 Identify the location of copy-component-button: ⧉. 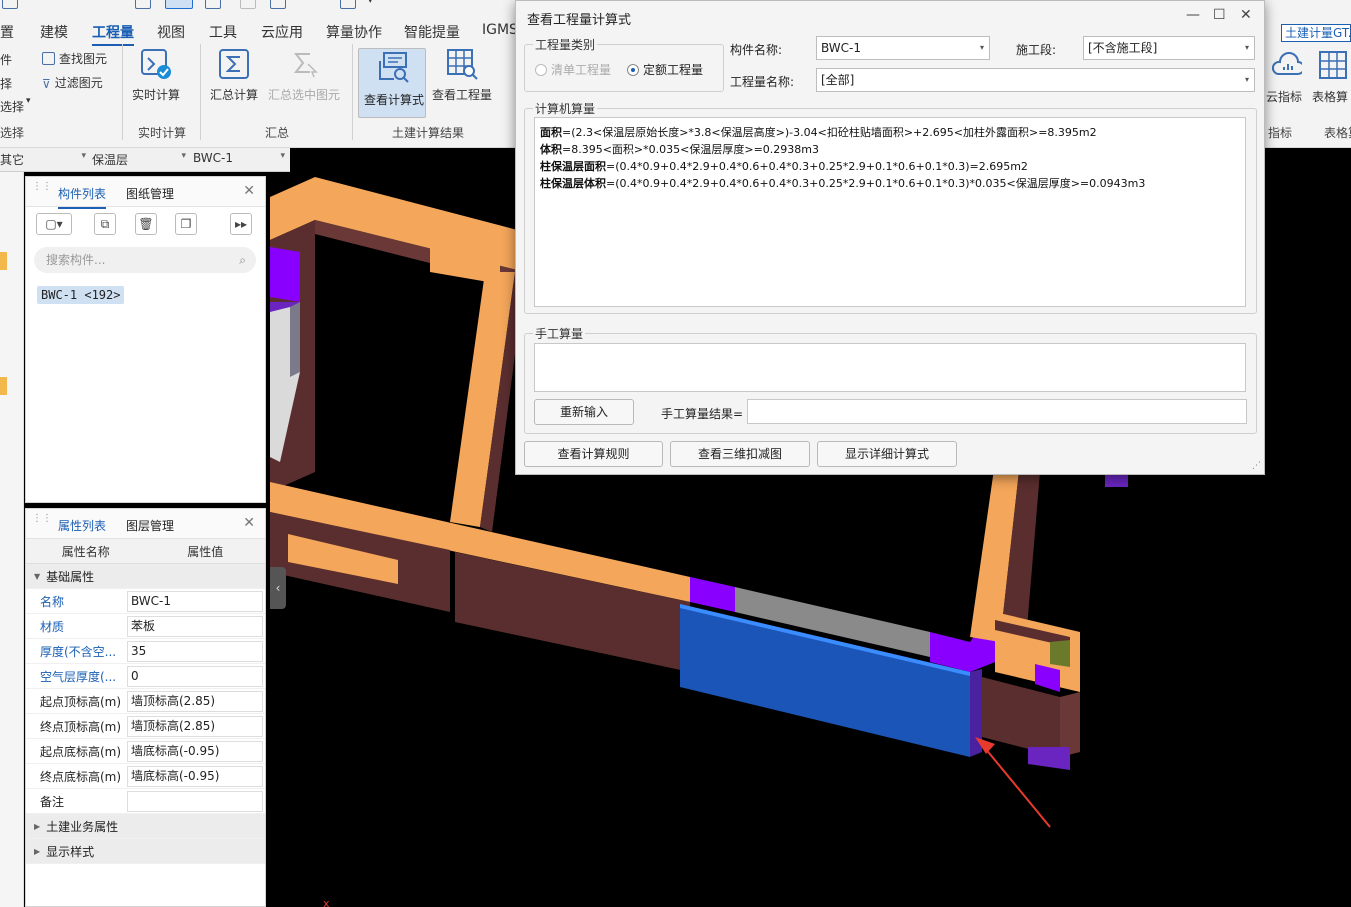
(105, 224).